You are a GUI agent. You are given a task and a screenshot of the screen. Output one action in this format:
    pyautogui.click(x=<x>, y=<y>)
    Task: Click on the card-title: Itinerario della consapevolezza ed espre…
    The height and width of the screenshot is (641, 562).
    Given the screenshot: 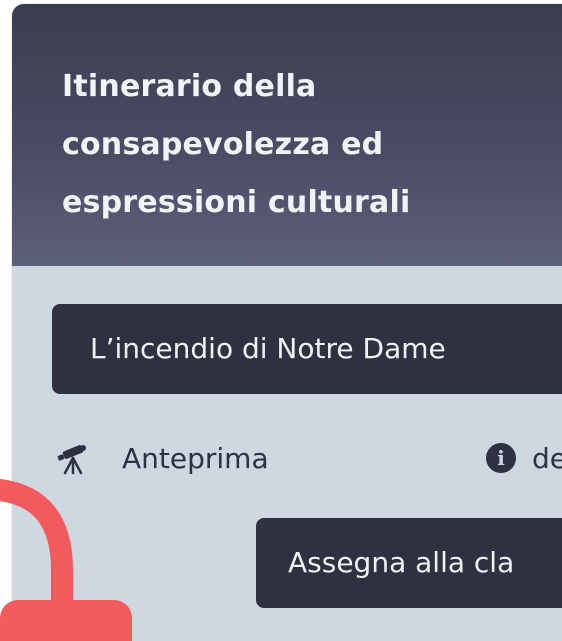 What is the action you would take?
    pyautogui.click(x=236, y=144)
    